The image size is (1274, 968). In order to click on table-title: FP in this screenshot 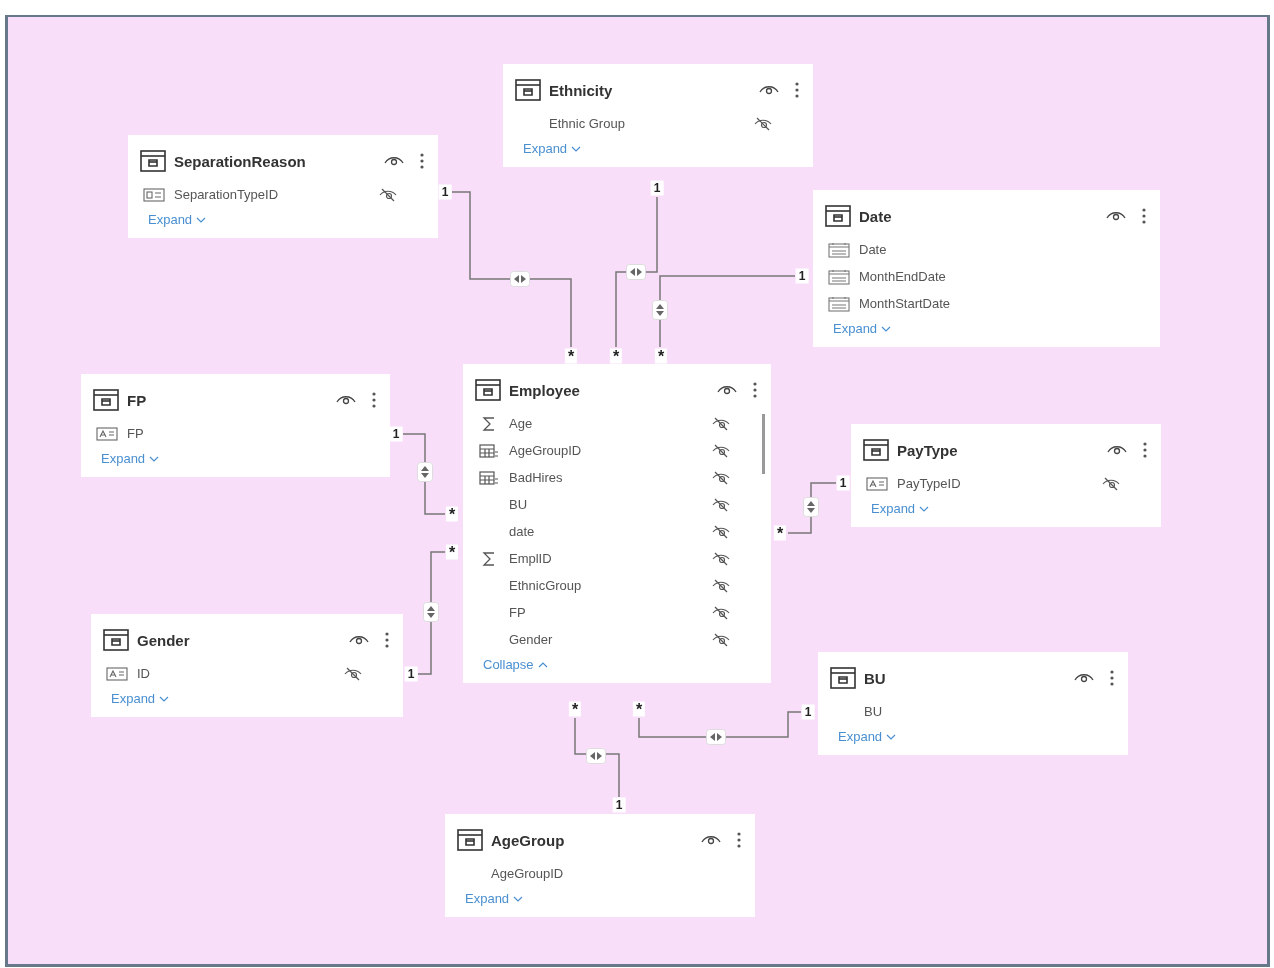, I will do `click(137, 400)`.